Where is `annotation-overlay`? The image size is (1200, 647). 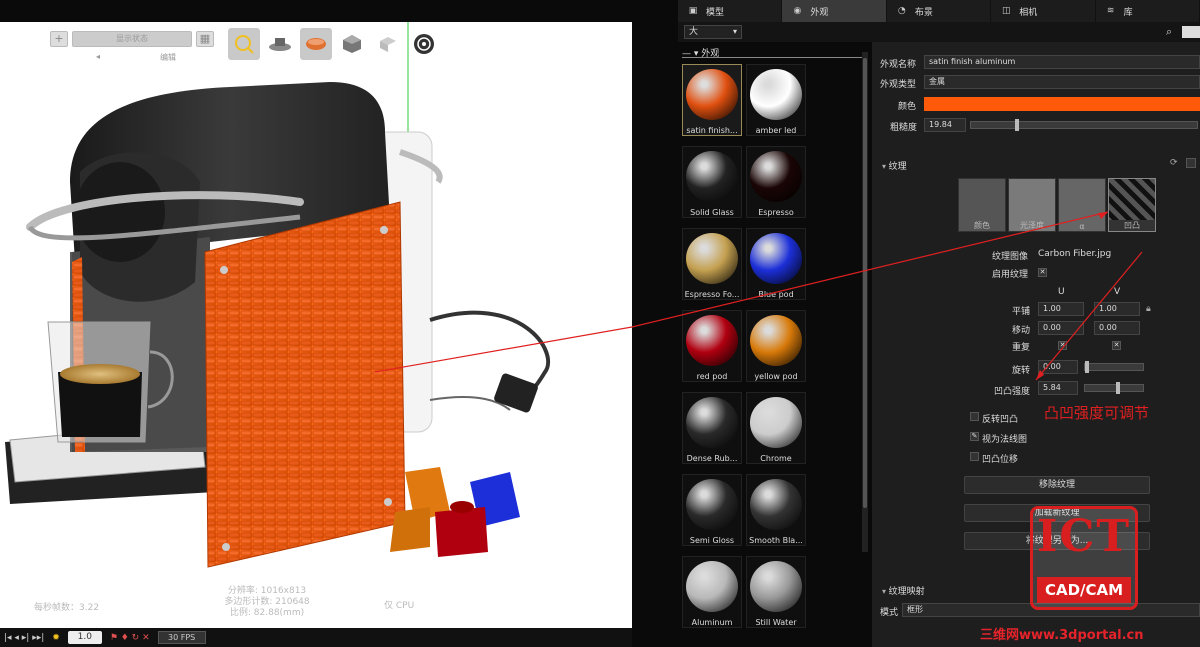
annotation-overlay is located at coordinates (887, 296).